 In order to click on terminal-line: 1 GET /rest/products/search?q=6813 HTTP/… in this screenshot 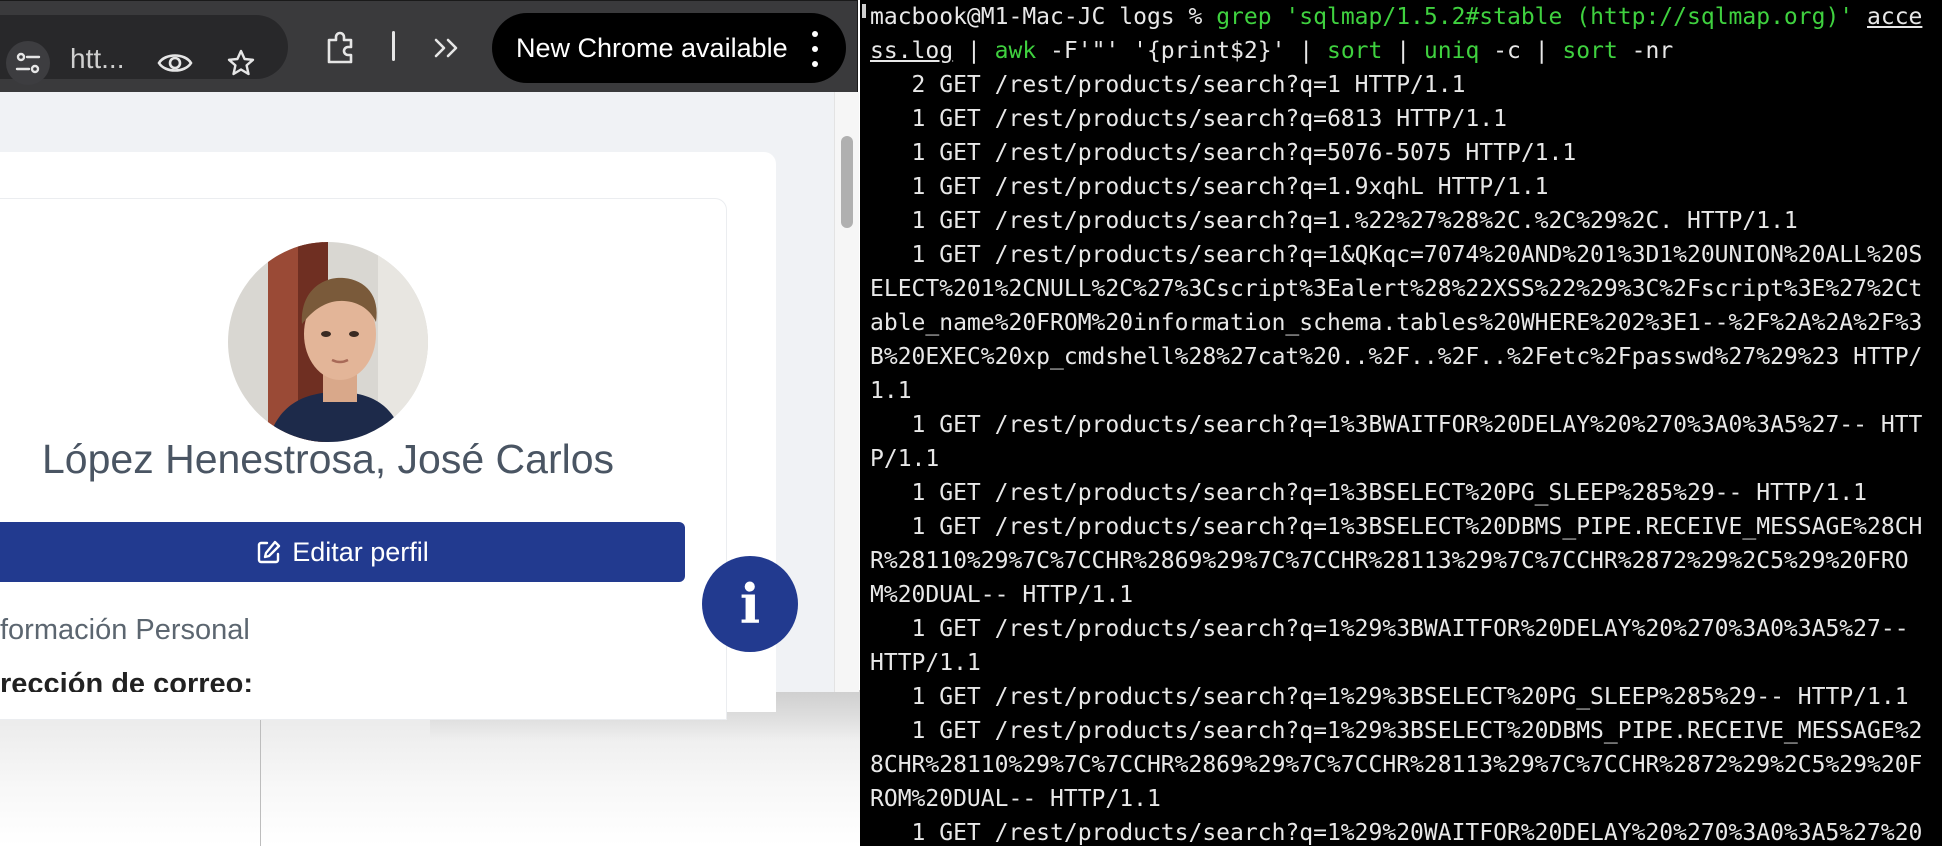, I will do `click(1188, 119)`.